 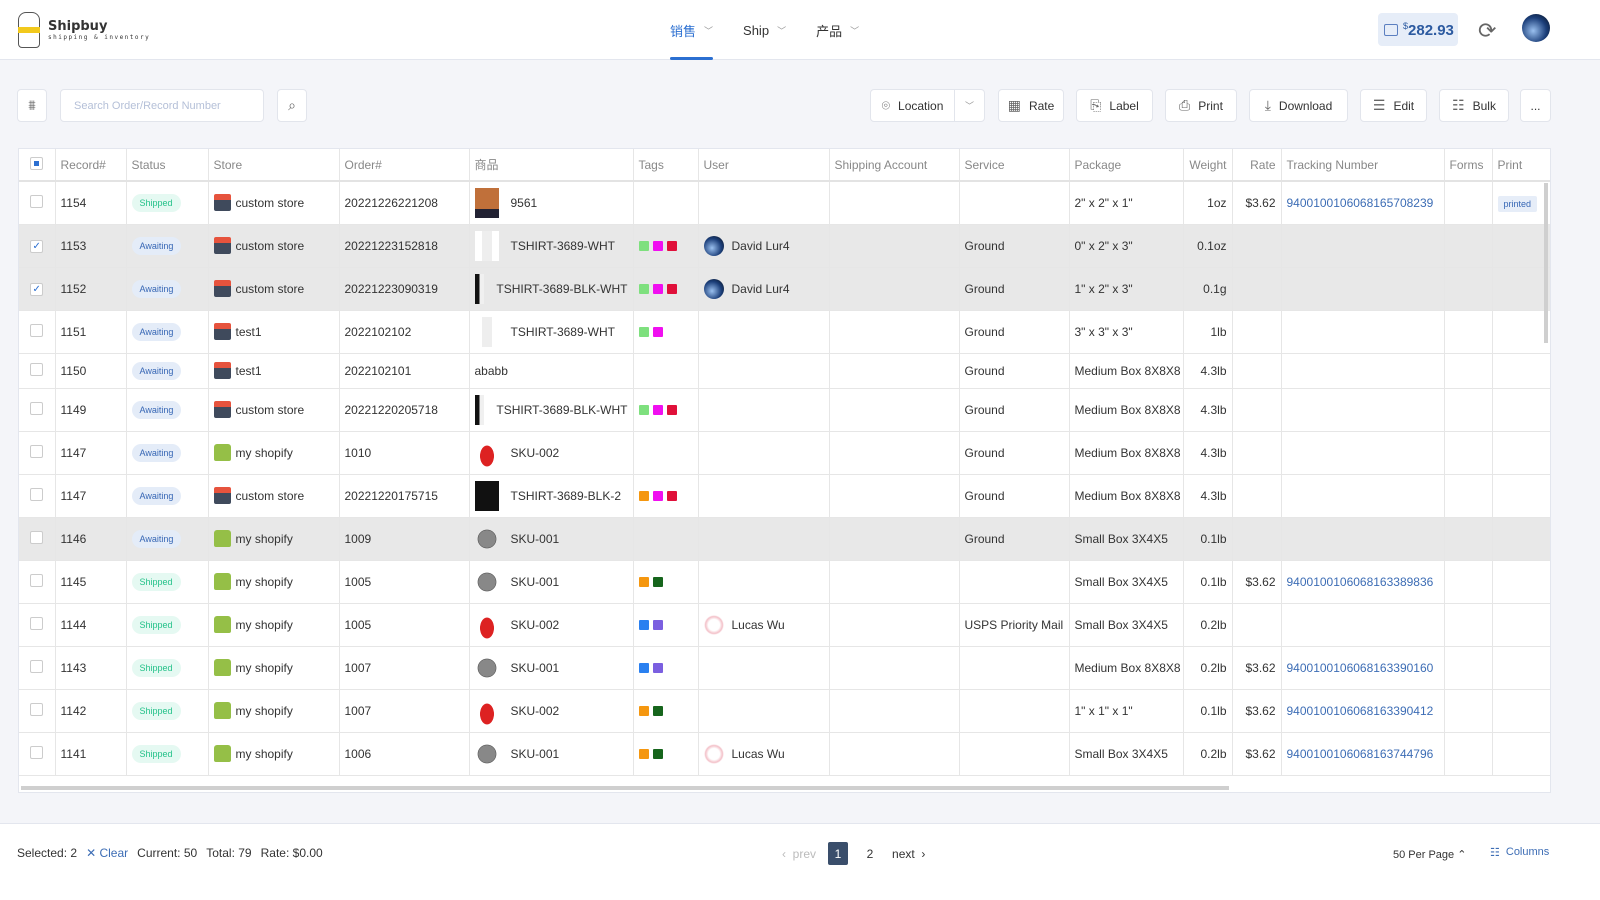 What do you see at coordinates (404, 410) in the screenshot?
I see `order-number: 20221220205718` at bounding box center [404, 410].